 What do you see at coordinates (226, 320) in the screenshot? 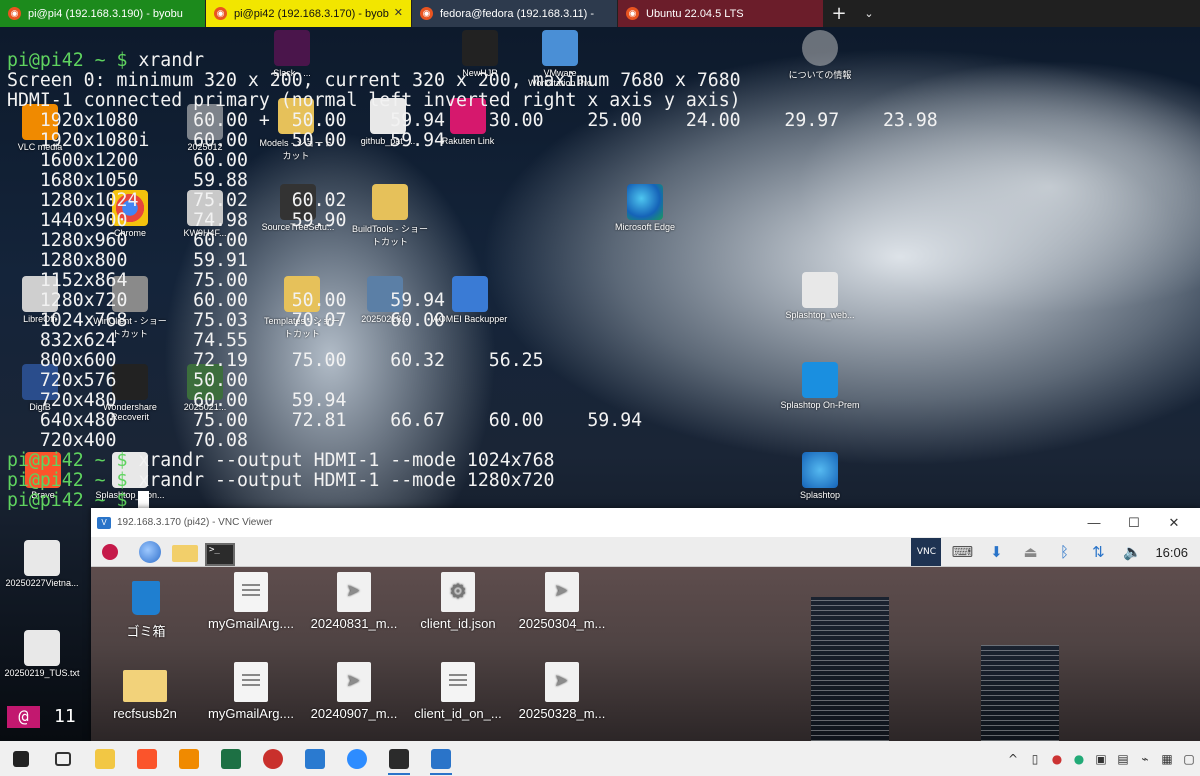
I see `terminal-line: 1024x768 75.03 70.07 60.00` at bounding box center [226, 320].